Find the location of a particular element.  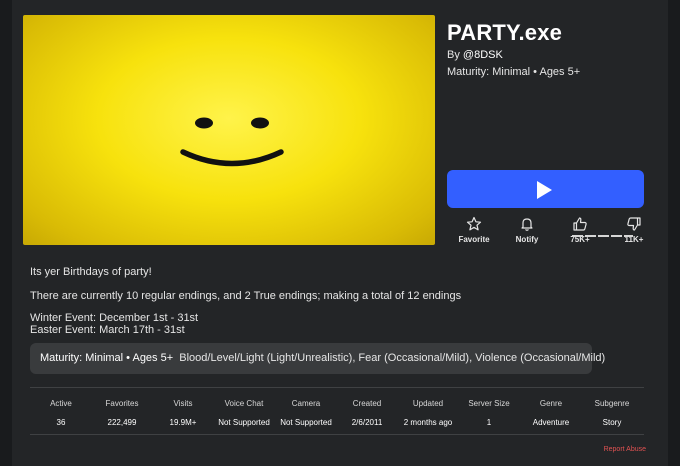

creator-link: @8DSK is located at coordinates (483, 55).